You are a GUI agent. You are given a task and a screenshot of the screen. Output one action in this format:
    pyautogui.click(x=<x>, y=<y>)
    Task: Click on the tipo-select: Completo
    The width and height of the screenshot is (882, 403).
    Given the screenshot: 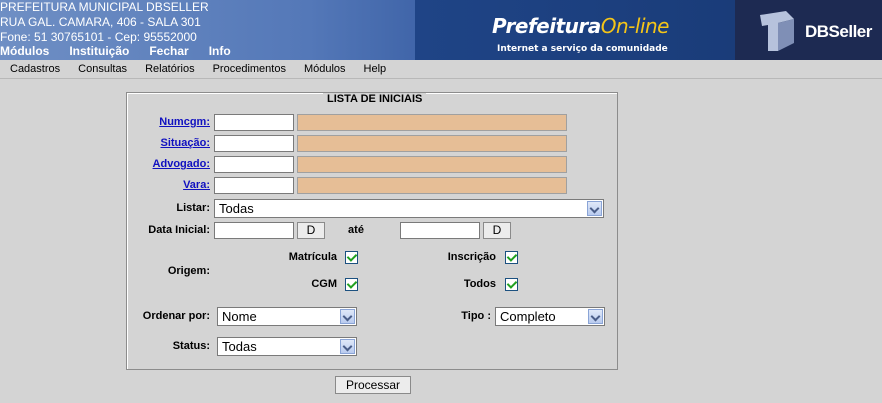 What is the action you would take?
    pyautogui.click(x=550, y=316)
    